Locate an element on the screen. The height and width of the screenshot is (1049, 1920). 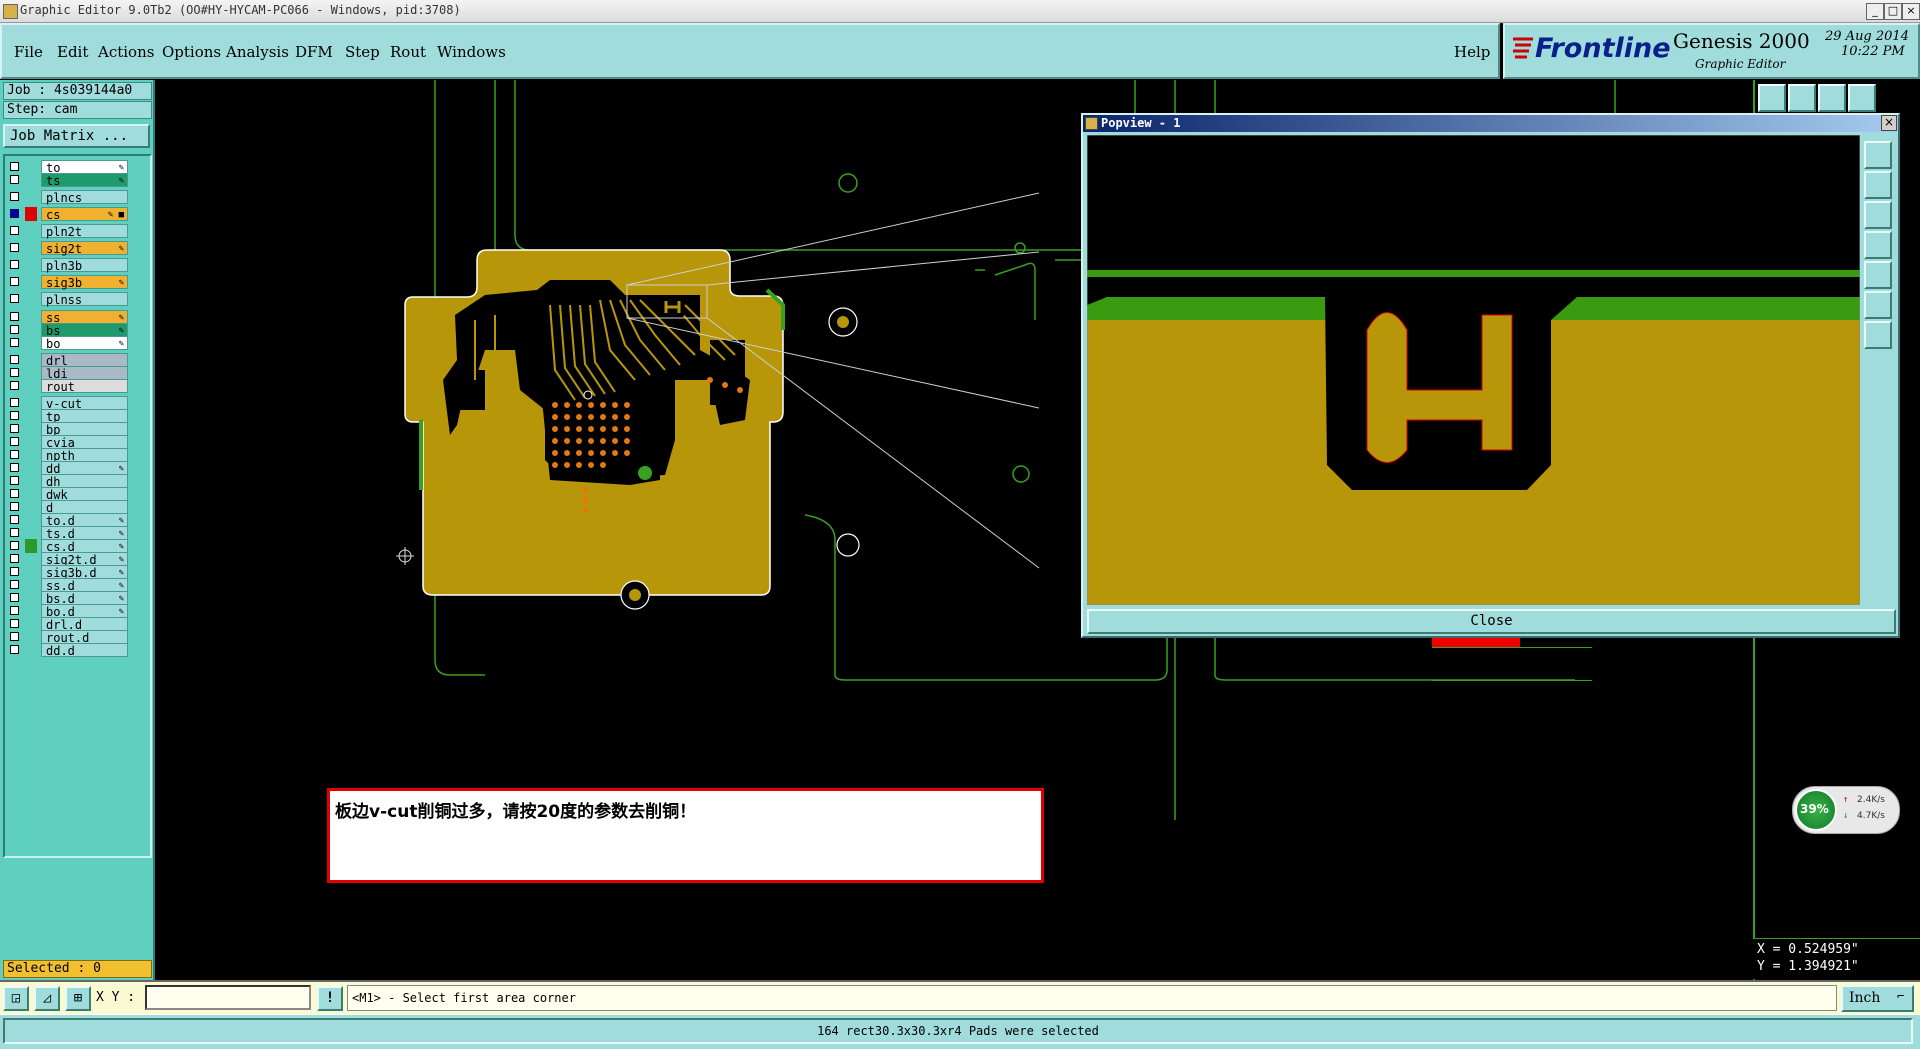
layer-name: ss.d ✎ is located at coordinates (84, 585).